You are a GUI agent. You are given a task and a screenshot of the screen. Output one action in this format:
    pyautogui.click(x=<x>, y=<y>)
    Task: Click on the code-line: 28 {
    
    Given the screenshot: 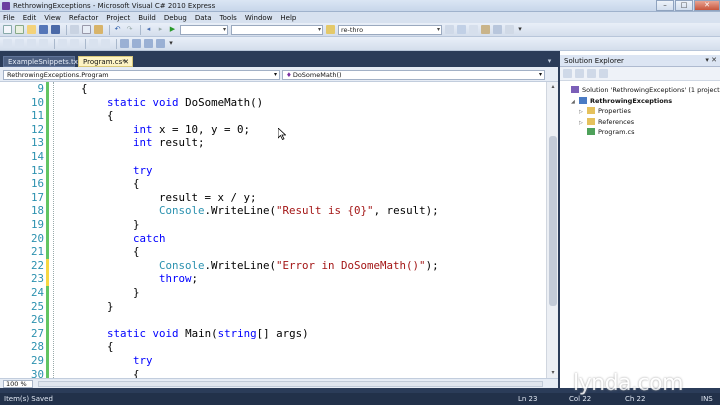 What is the action you would take?
    pyautogui.click(x=273, y=347)
    